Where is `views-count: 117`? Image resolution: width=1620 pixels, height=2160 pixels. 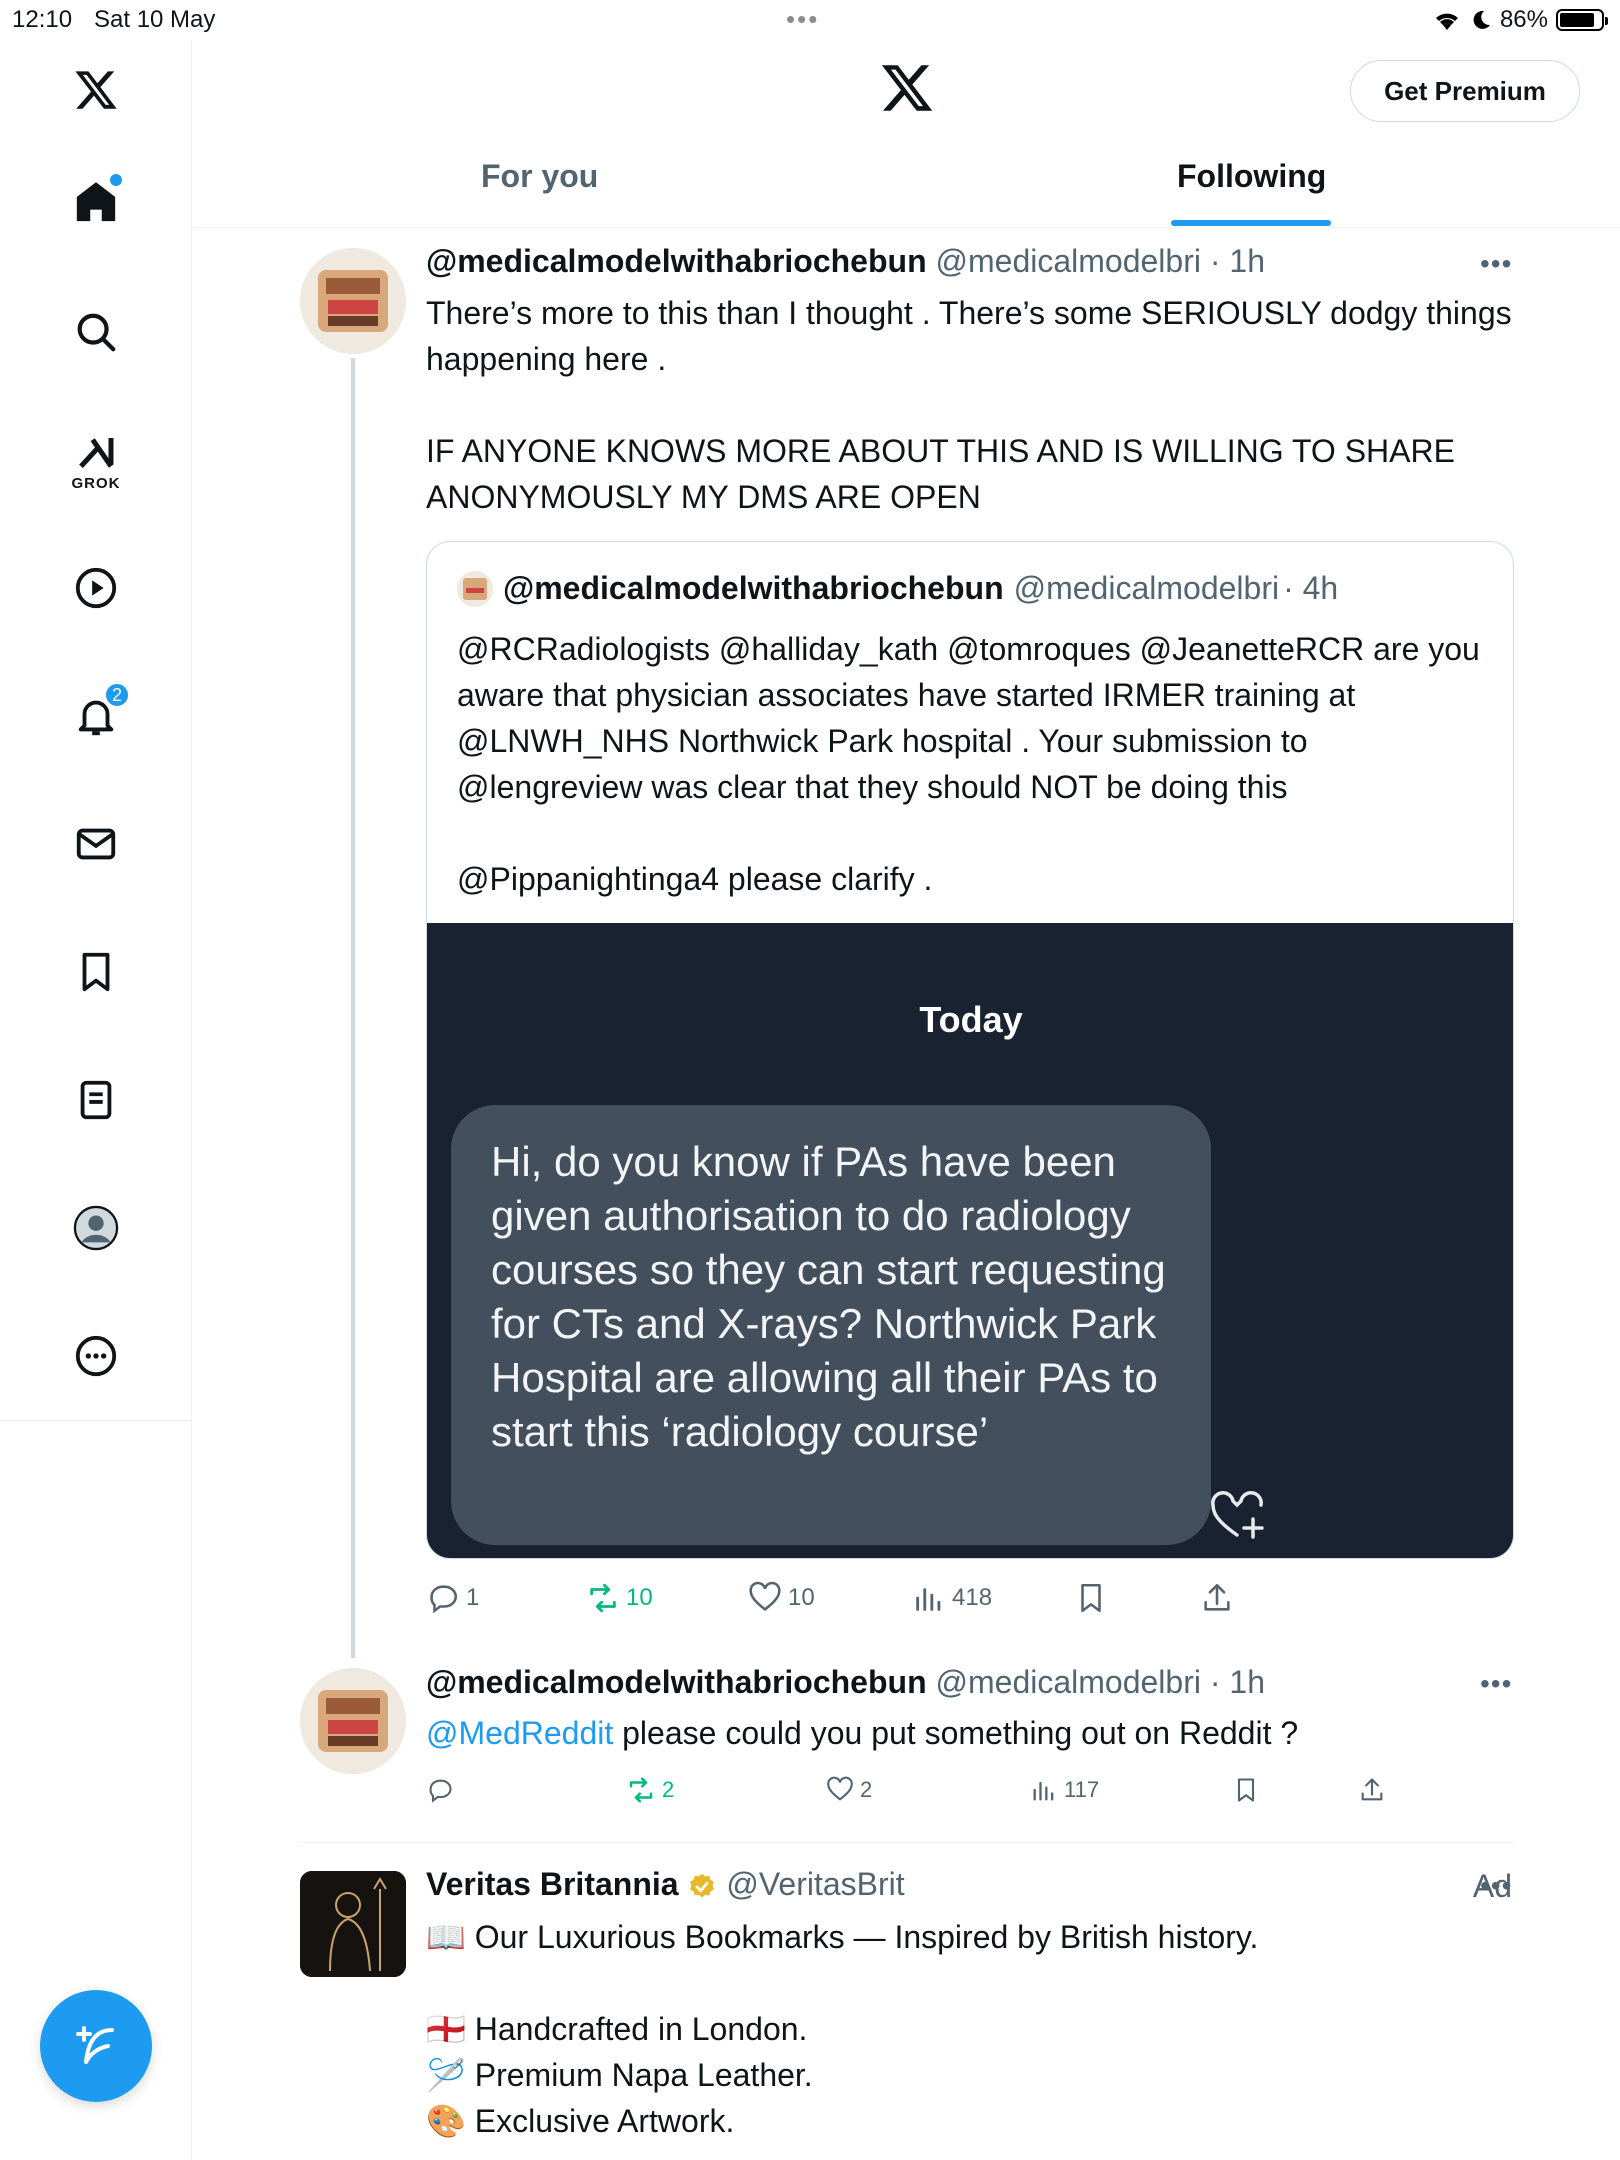 views-count: 117 is located at coordinates (1082, 1789).